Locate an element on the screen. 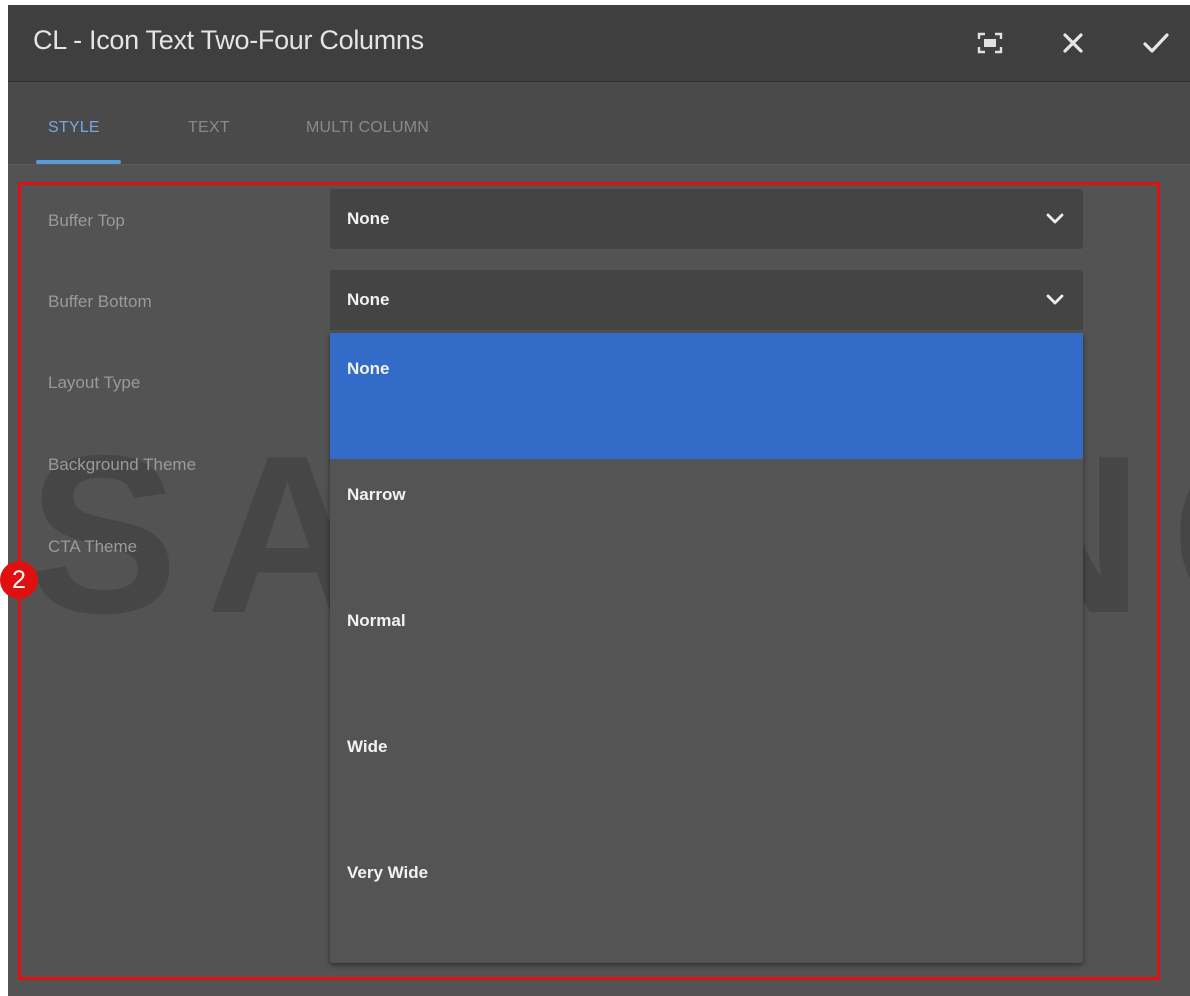 The image size is (1190, 996). fullscreen-icon is located at coordinates (990, 43).